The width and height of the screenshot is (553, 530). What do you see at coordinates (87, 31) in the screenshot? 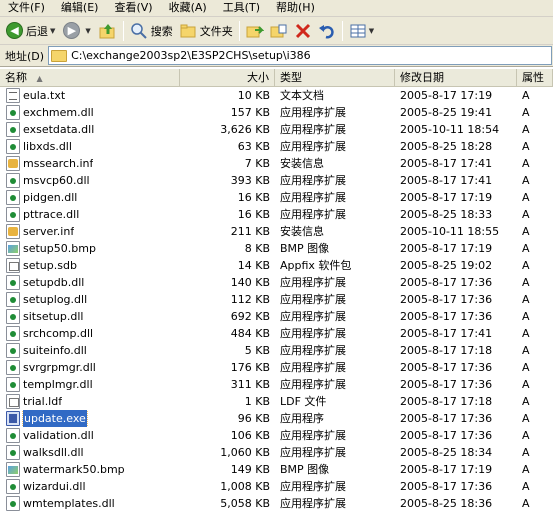
I see `forward-dropdown-icon: ▼` at bounding box center [87, 31].